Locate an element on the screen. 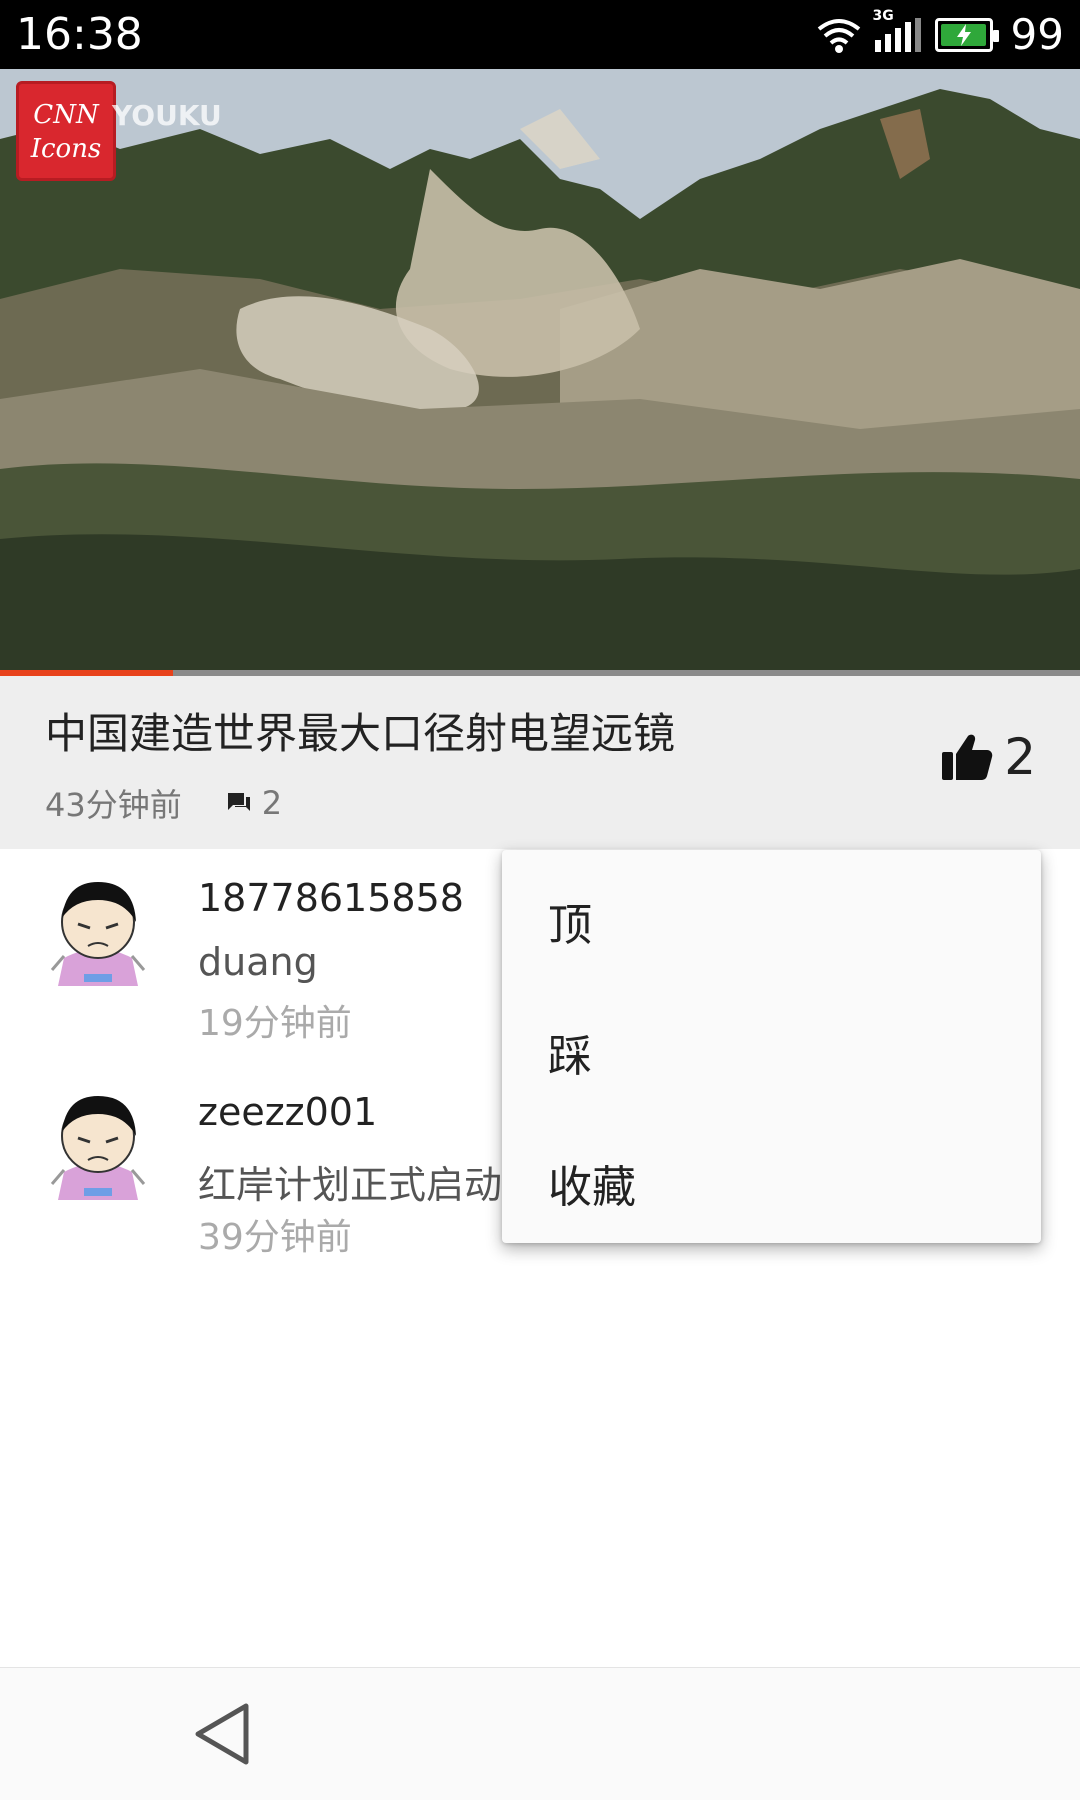 The width and height of the screenshot is (1080, 1800). status-time: 16:38 is located at coordinates (79, 34).